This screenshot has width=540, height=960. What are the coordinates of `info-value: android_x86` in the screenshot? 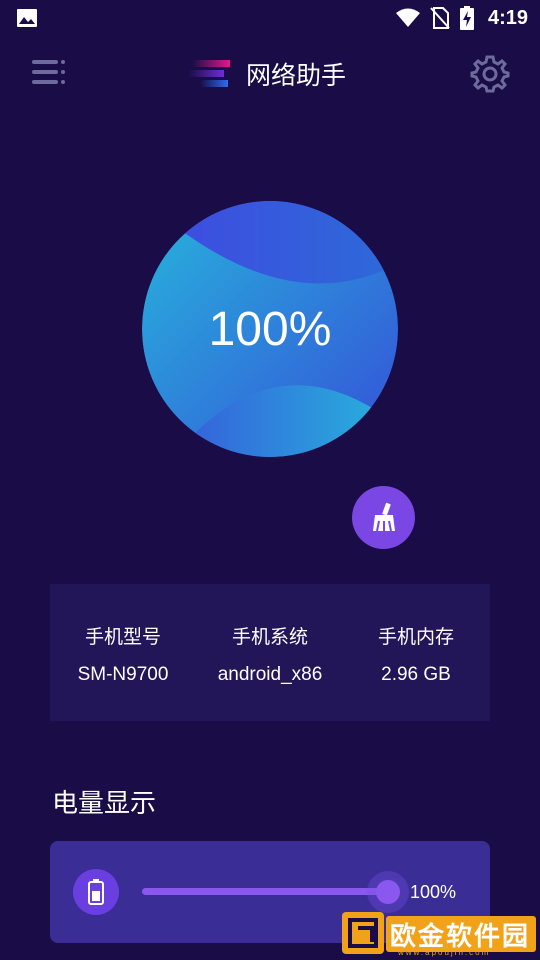 It's located at (270, 674).